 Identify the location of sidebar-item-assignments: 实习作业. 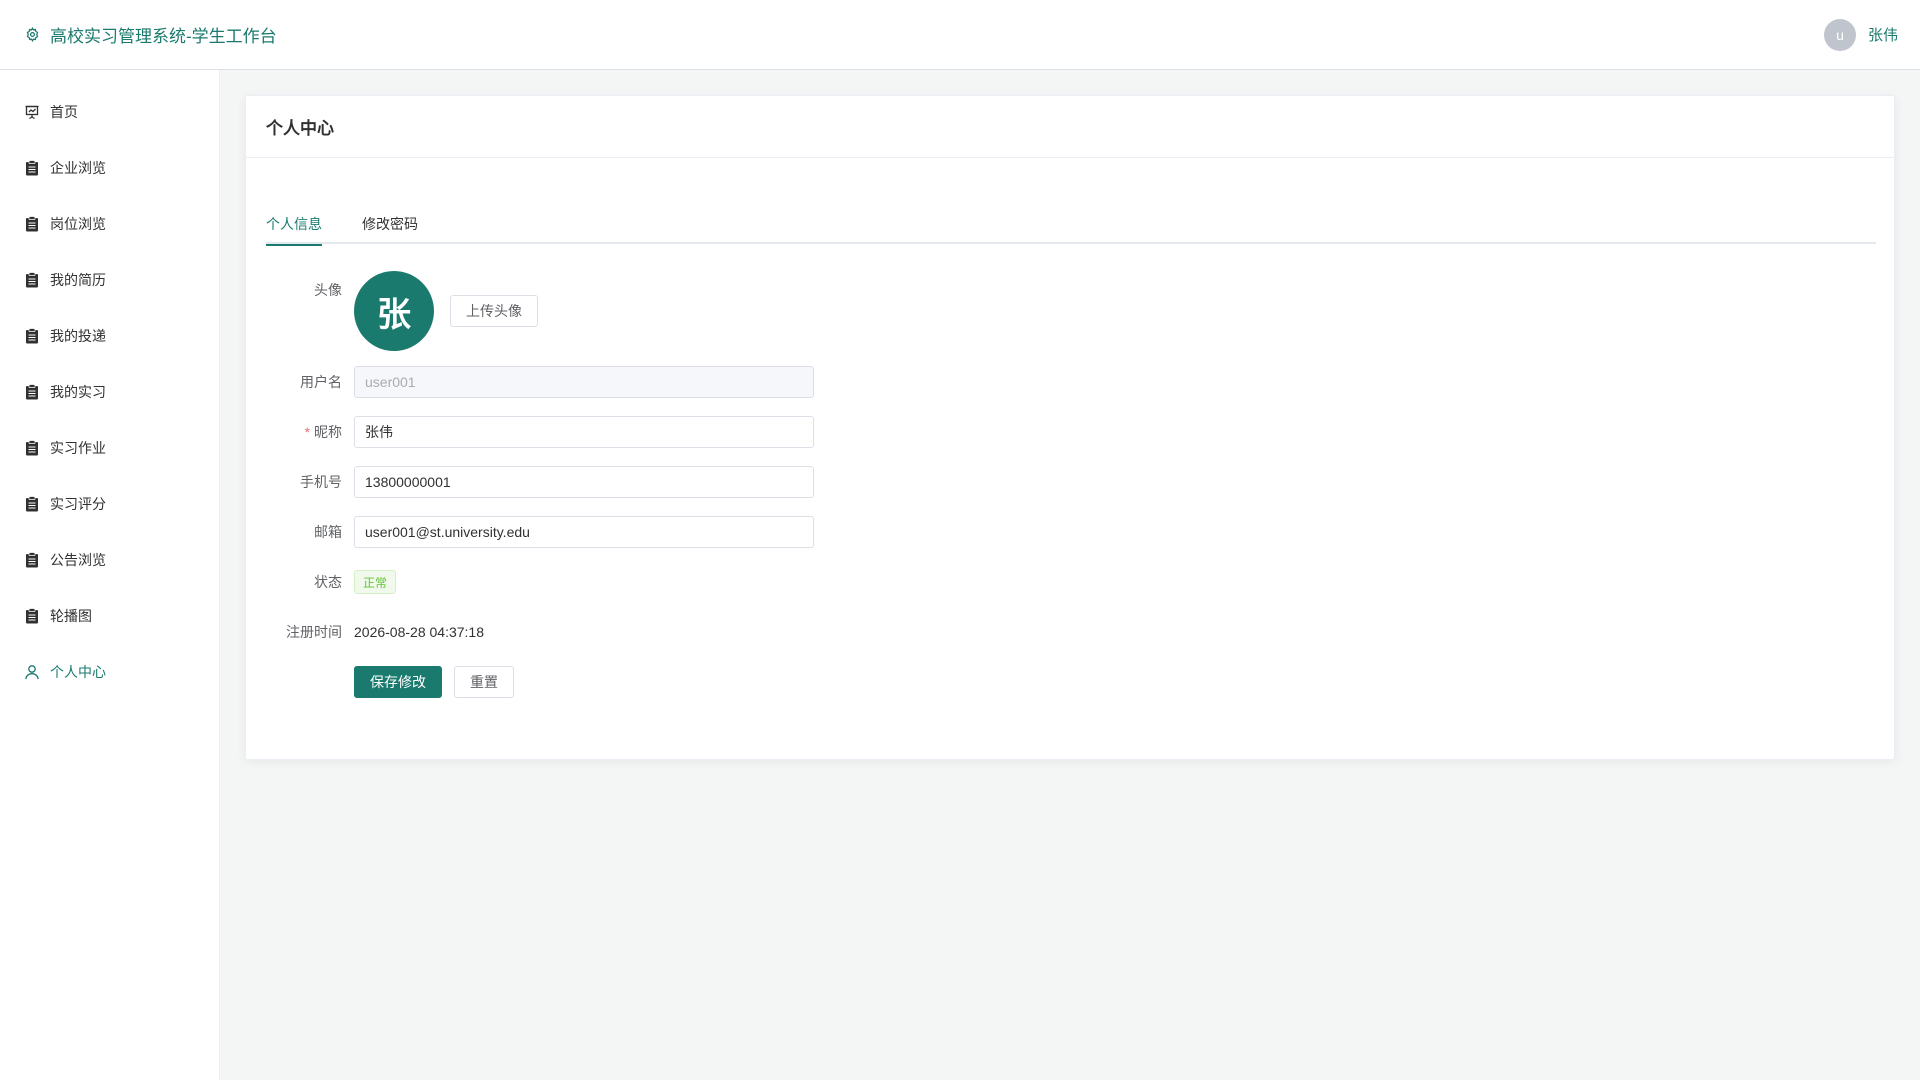
(109, 448).